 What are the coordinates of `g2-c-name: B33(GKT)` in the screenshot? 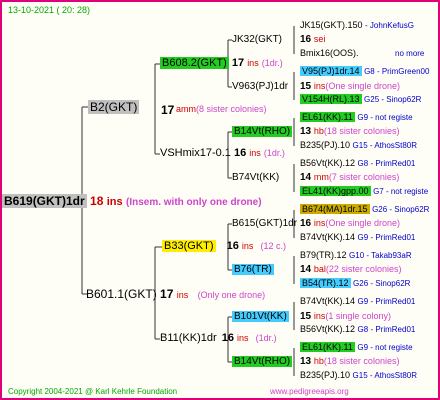 It's located at (189, 246).